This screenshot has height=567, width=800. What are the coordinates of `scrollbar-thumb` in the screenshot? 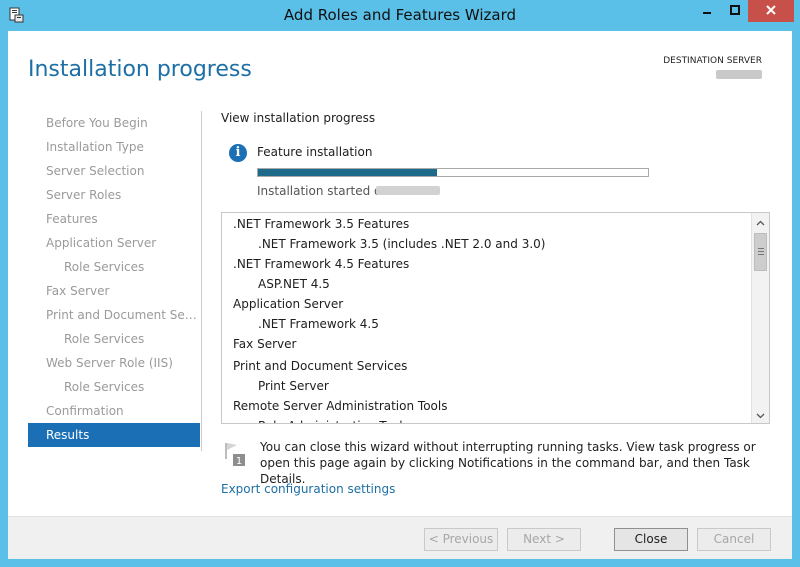 It's located at (760, 252).